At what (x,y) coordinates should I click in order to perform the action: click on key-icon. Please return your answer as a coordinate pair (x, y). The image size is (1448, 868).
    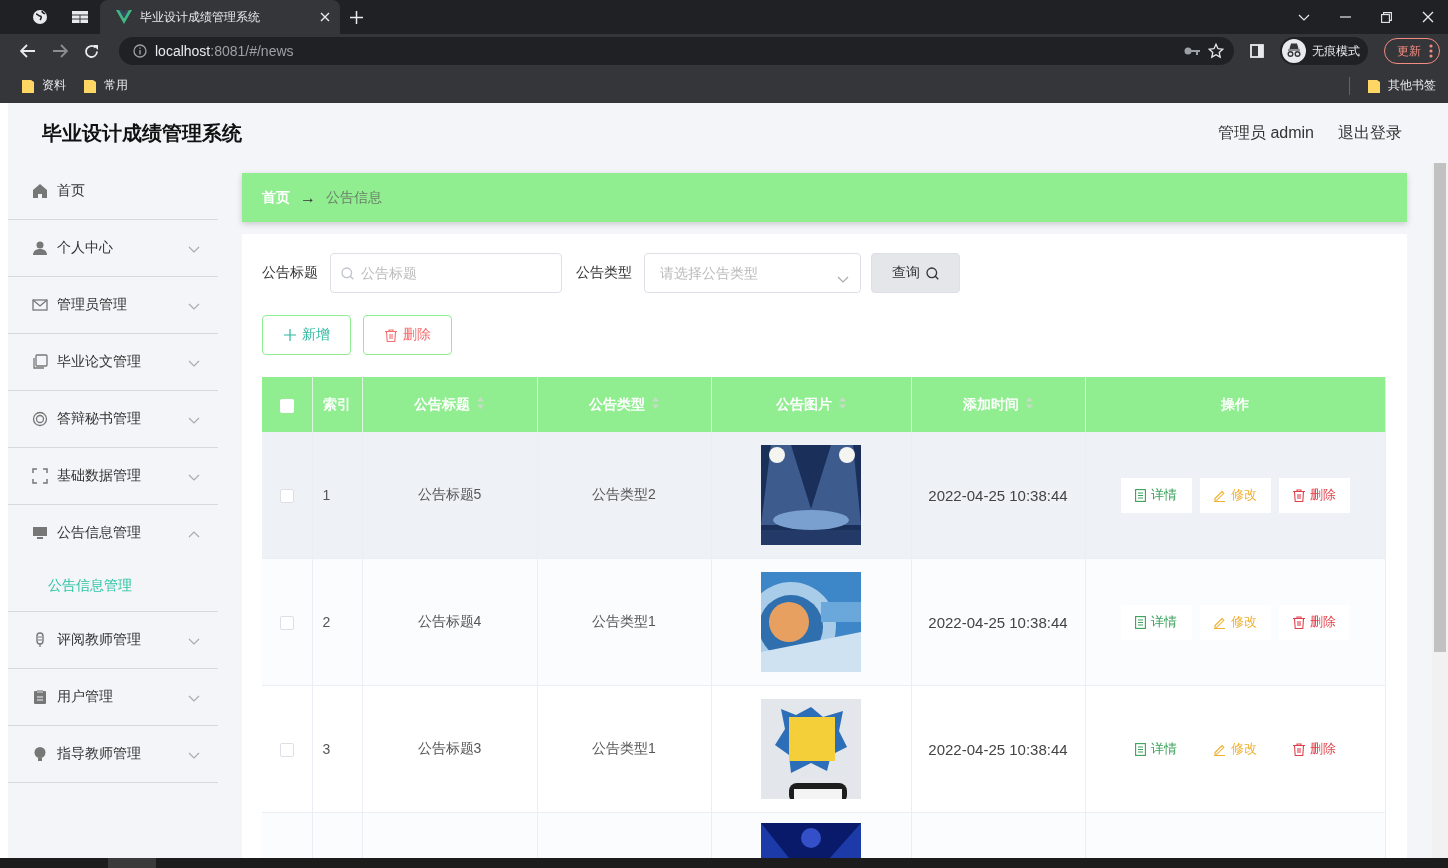
    Looking at the image, I should click on (1192, 51).